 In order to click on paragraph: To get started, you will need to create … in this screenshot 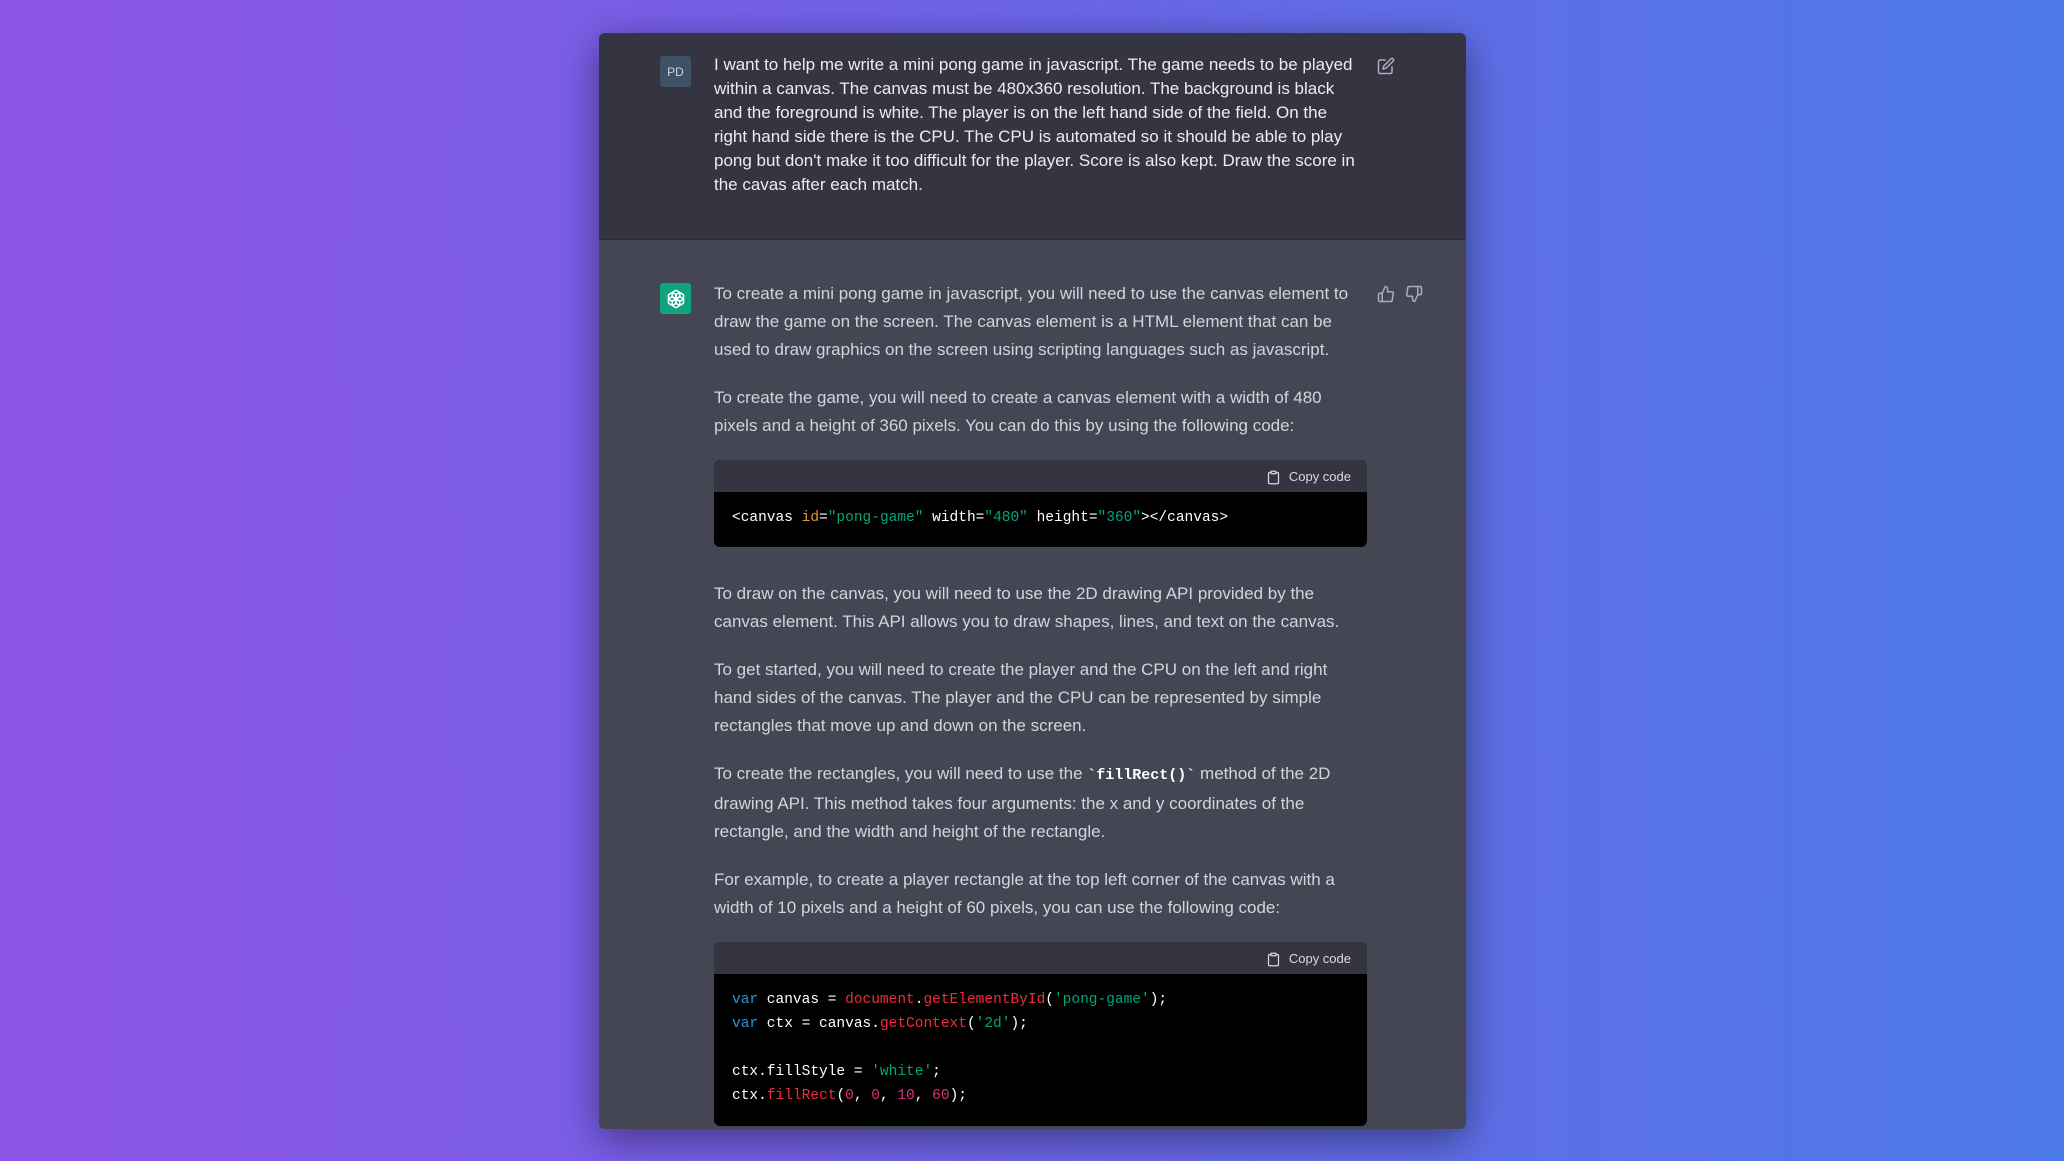, I will do `click(1021, 697)`.